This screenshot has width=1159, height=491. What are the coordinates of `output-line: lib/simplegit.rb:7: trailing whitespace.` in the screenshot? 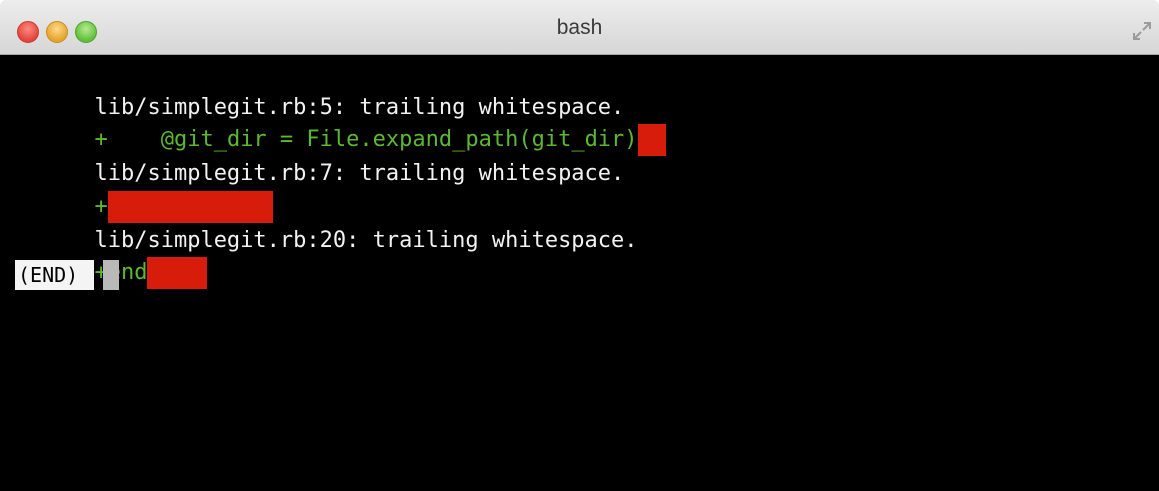 It's located at (319, 156).